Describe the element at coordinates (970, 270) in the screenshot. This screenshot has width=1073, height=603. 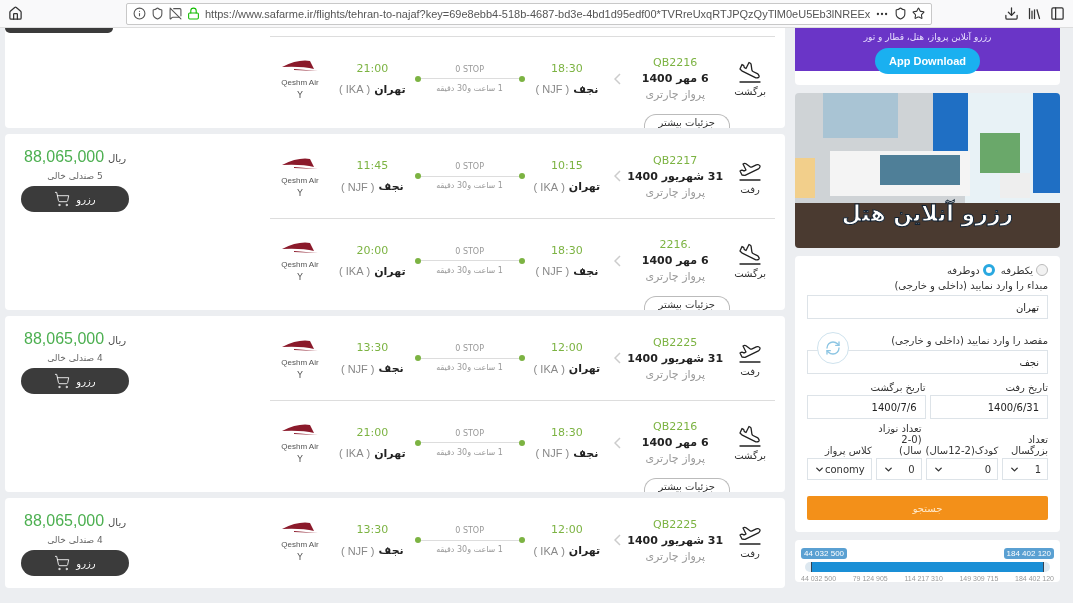
I see `trip-type-option: دوطرفه` at that location.